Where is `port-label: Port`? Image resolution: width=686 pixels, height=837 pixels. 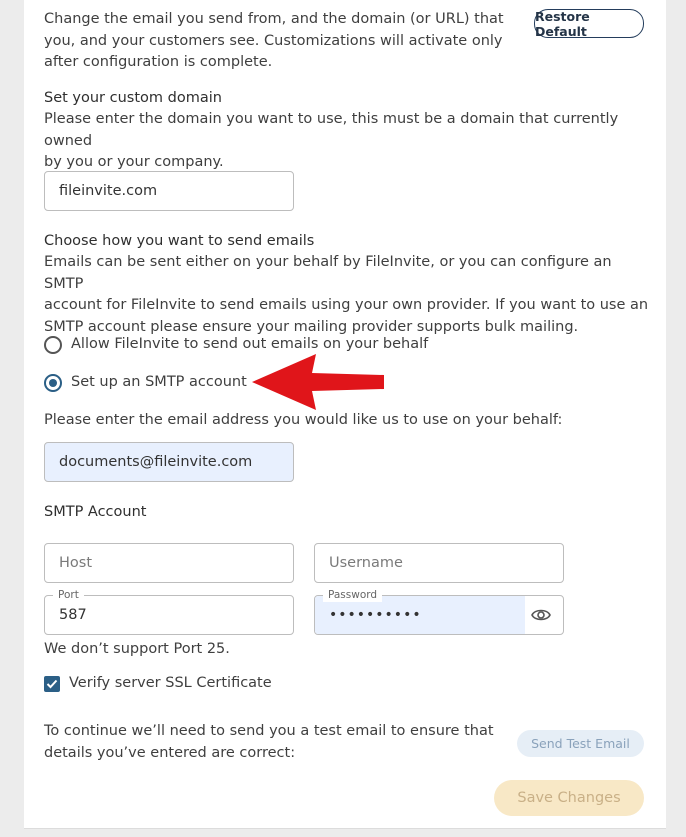 port-label: Port is located at coordinates (68, 595).